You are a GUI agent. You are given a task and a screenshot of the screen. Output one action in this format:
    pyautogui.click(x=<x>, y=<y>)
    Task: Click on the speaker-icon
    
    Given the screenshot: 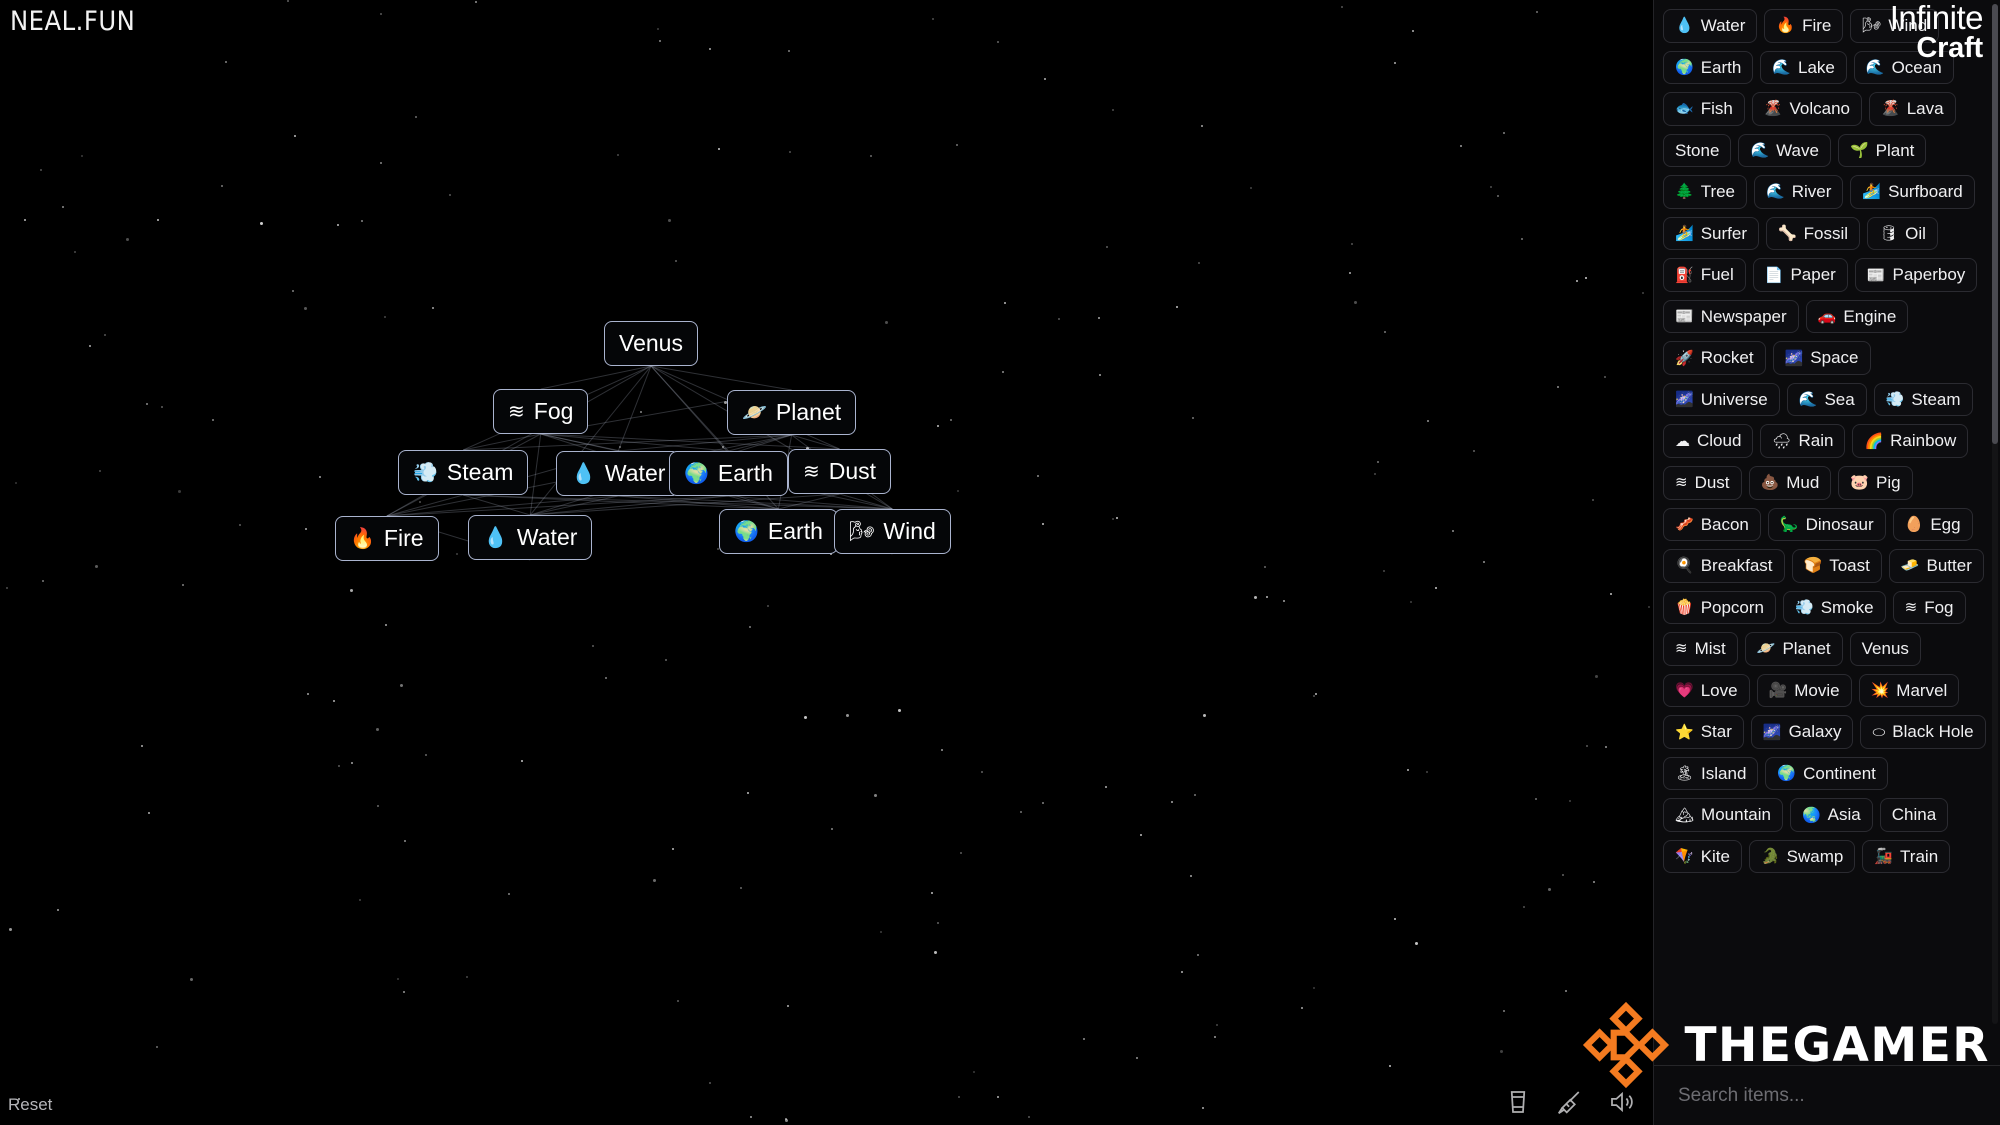 What is the action you would take?
    pyautogui.click(x=1622, y=1102)
    